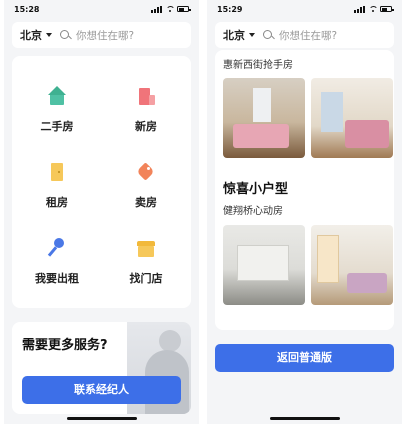  I want to click on promo-title: 需要更多服务?, so click(65, 345).